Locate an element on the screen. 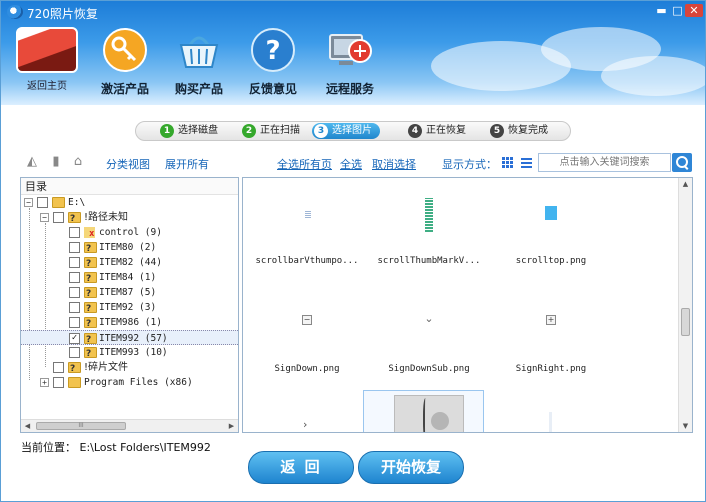  tree-label: Program Files (x86) is located at coordinates (138, 382).